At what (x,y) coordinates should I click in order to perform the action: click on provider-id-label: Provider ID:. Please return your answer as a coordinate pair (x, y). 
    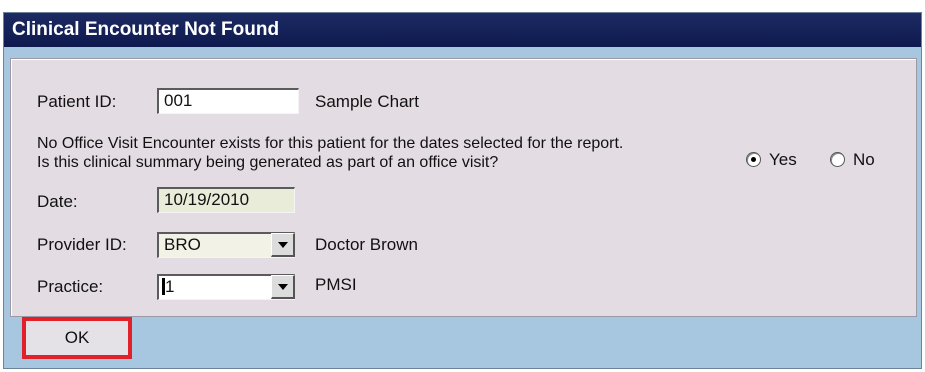
    Looking at the image, I should click on (82, 244).